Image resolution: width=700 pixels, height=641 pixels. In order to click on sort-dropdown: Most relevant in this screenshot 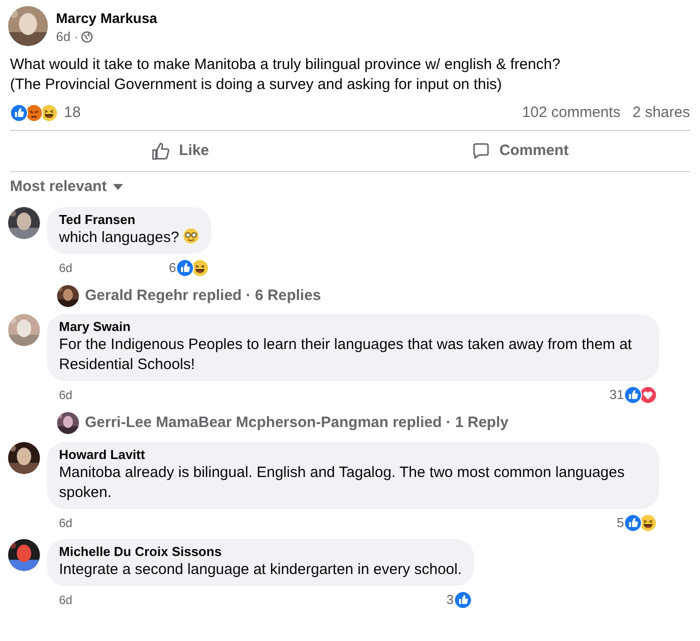, I will do `click(66, 187)`.